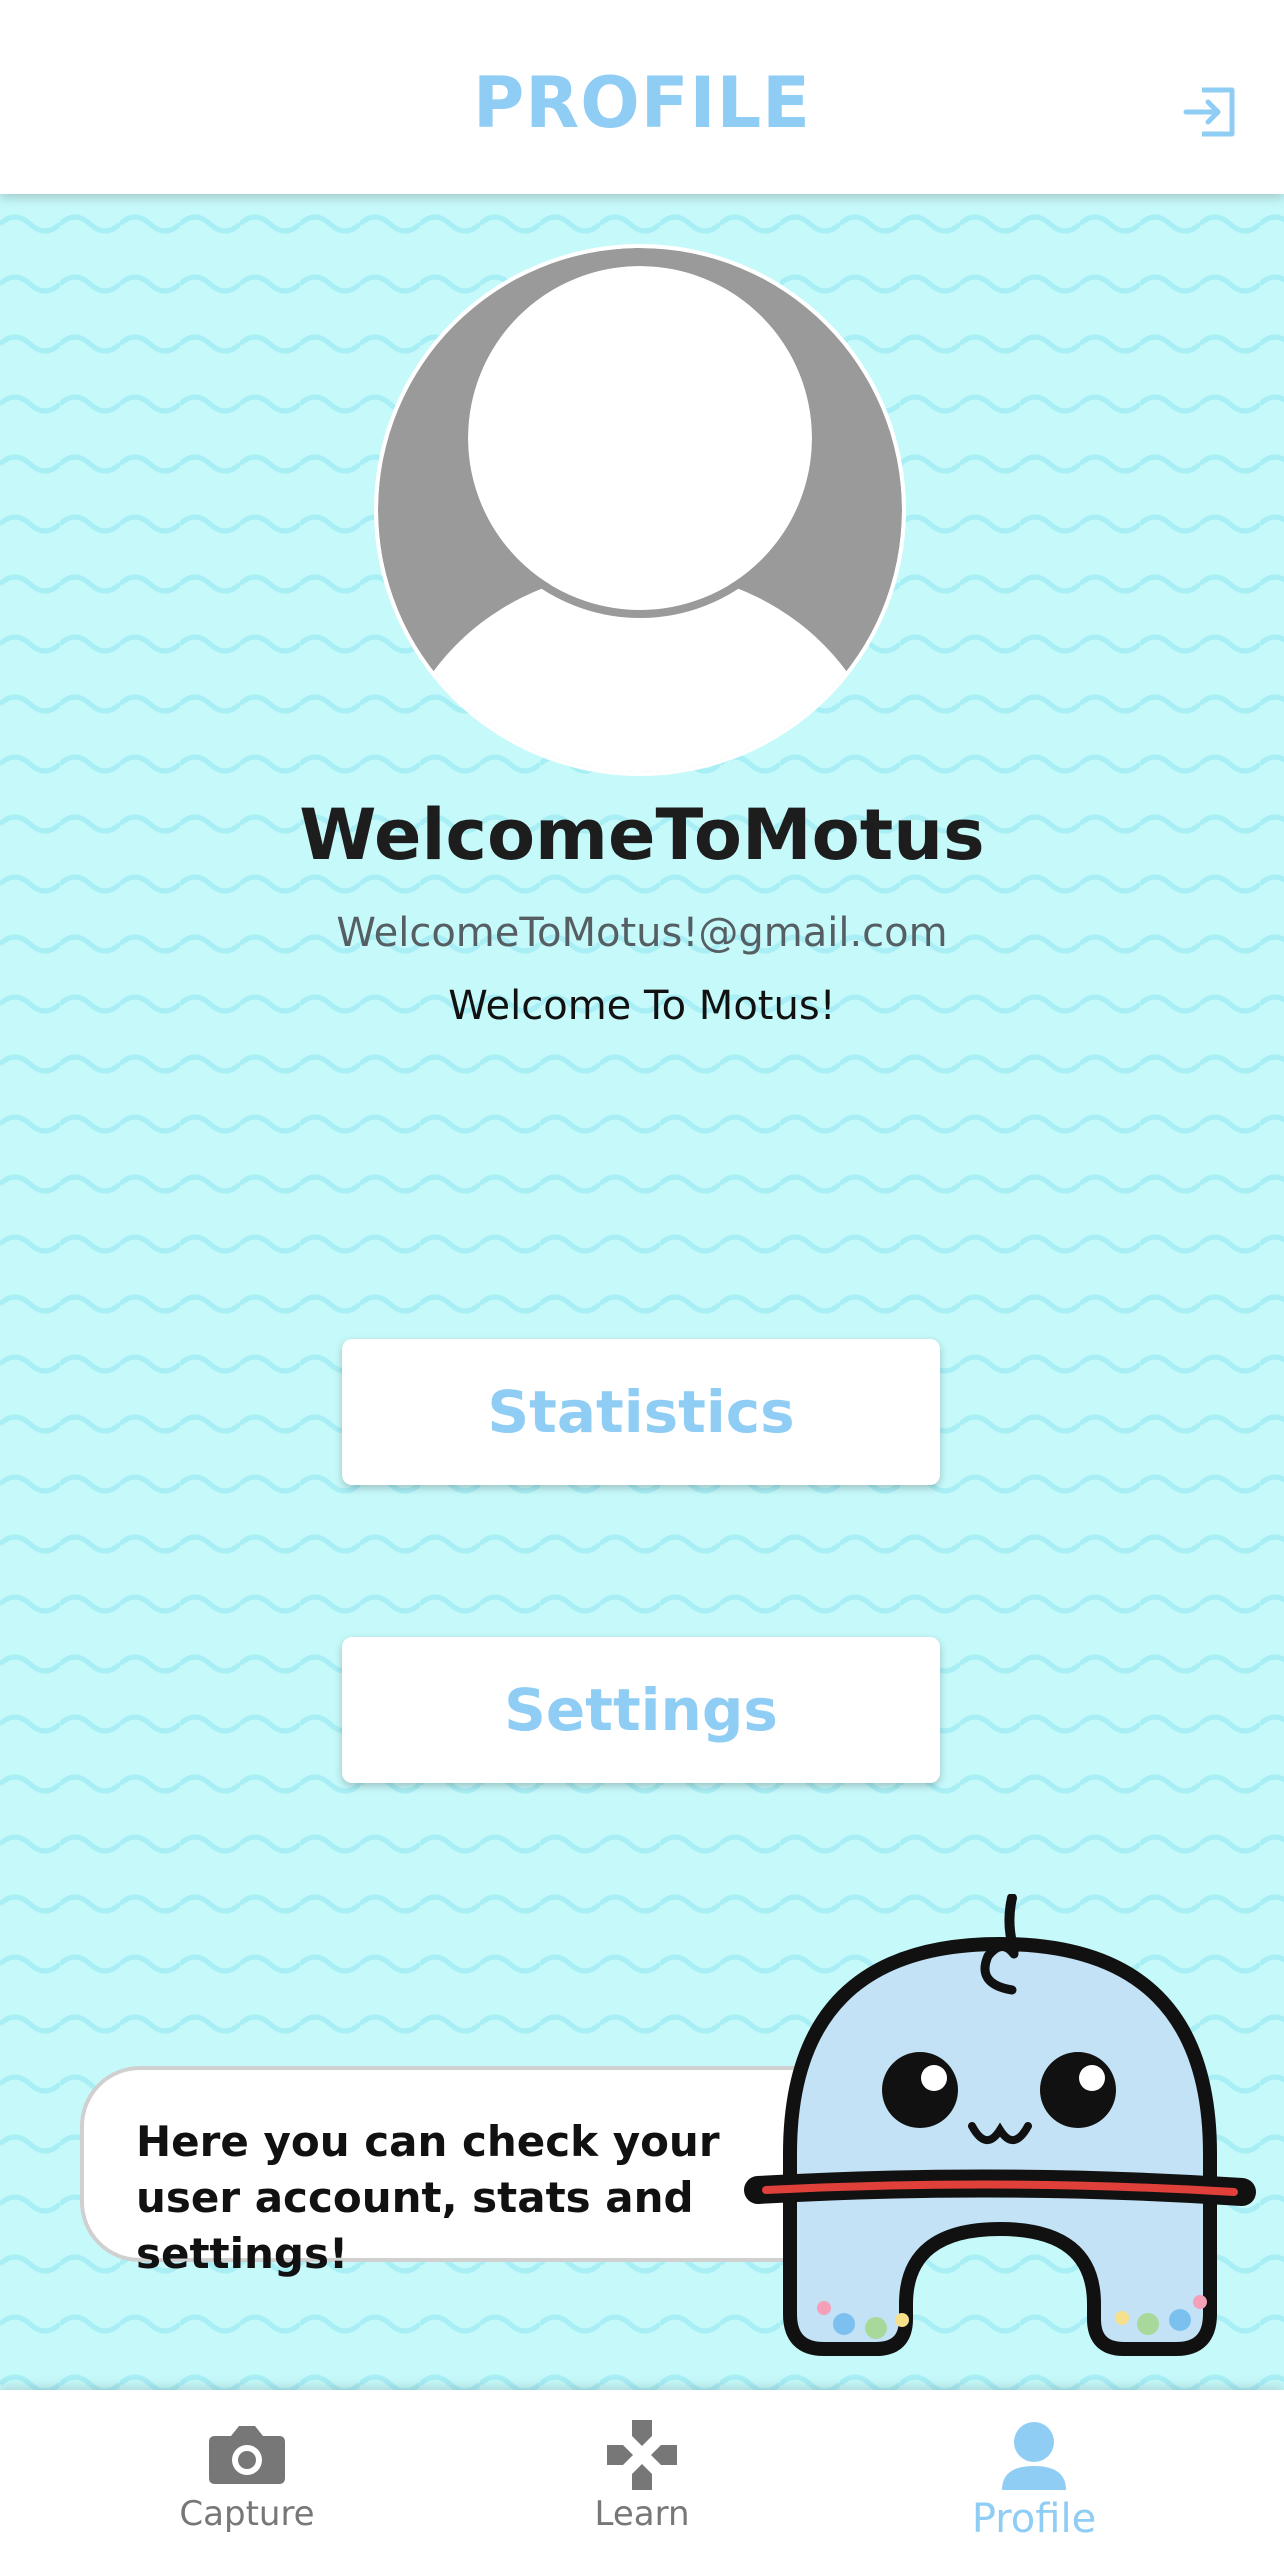 Image resolution: width=1284 pixels, height=2550 pixels. Describe the element at coordinates (642, 103) in the screenshot. I see `page-title: PROFILE` at that location.